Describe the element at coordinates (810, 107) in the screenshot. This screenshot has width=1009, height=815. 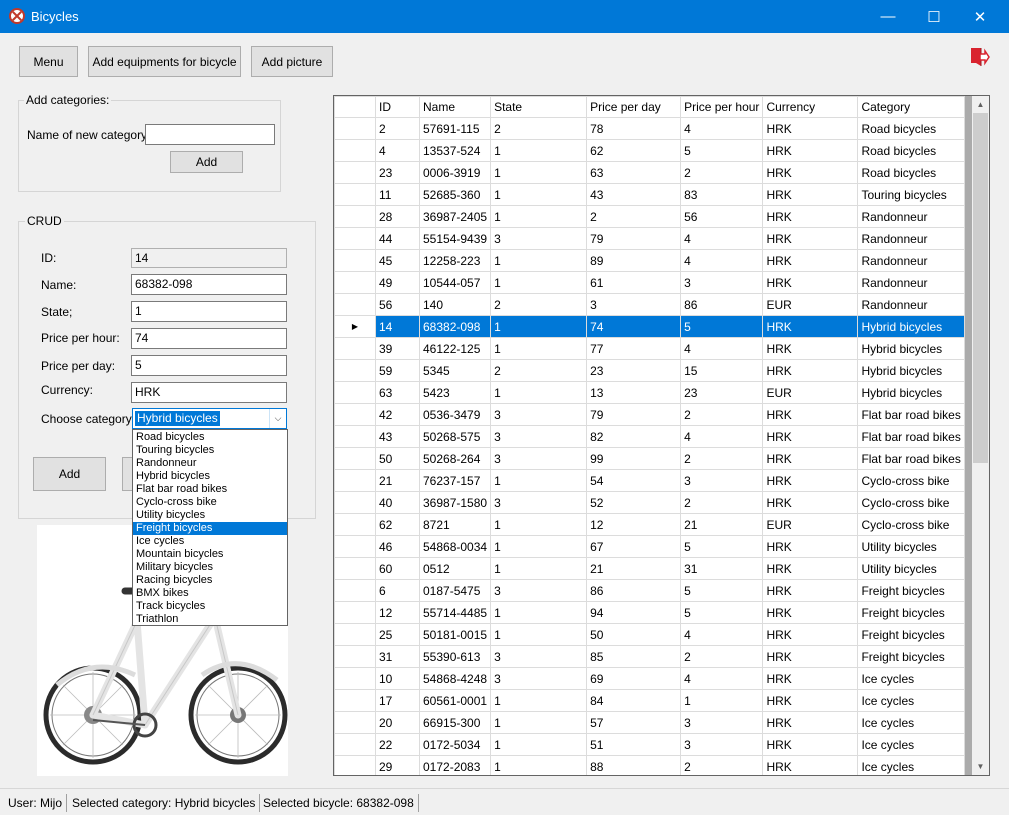
I see `column-header: Currency` at that location.